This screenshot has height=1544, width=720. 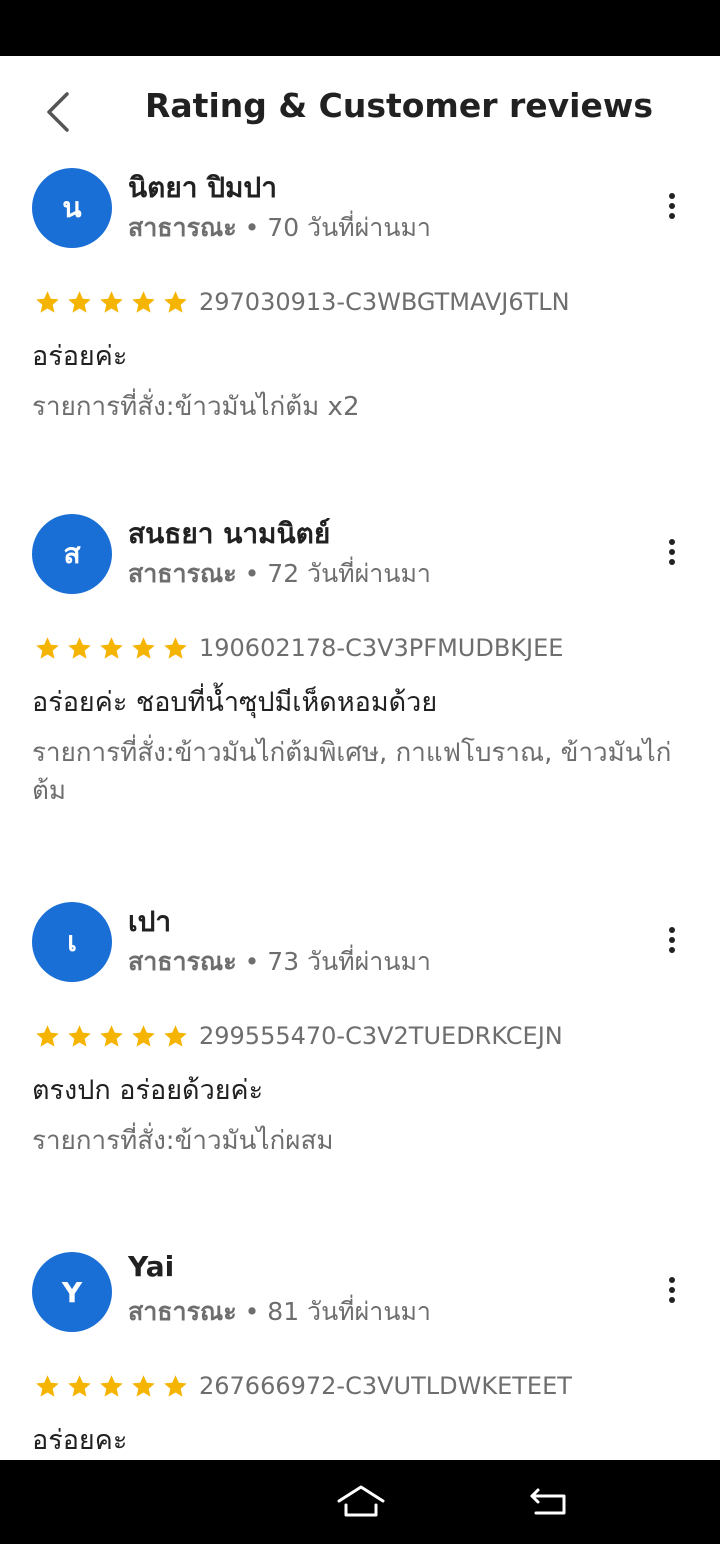 I want to click on reviewer-name: นิตยา ปิมปา, so click(x=202, y=187).